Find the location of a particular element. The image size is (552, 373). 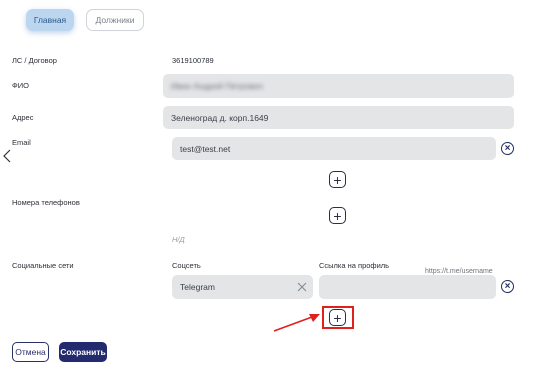

clear-network-icon is located at coordinates (302, 287).